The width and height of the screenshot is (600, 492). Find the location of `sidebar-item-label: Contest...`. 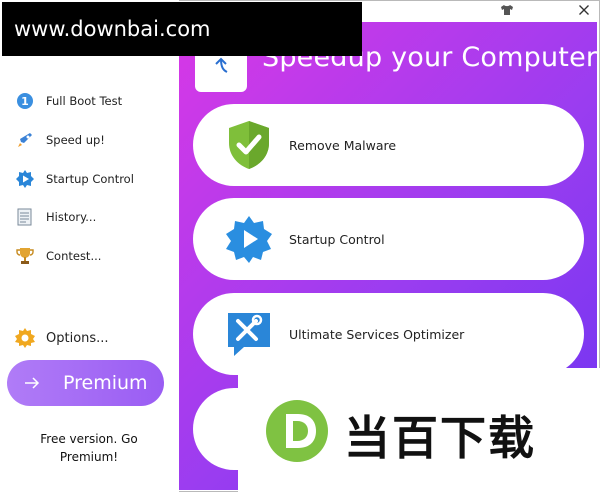

sidebar-item-label: Contest... is located at coordinates (74, 256).